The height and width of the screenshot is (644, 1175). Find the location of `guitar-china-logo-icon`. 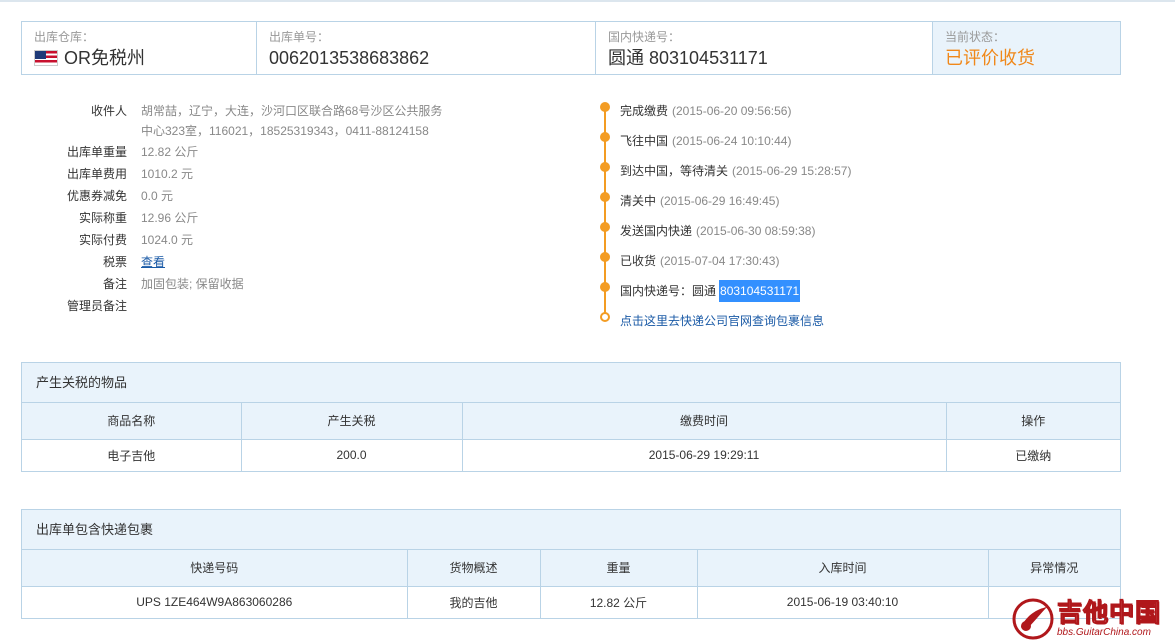

guitar-china-logo-icon is located at coordinates (1033, 619).